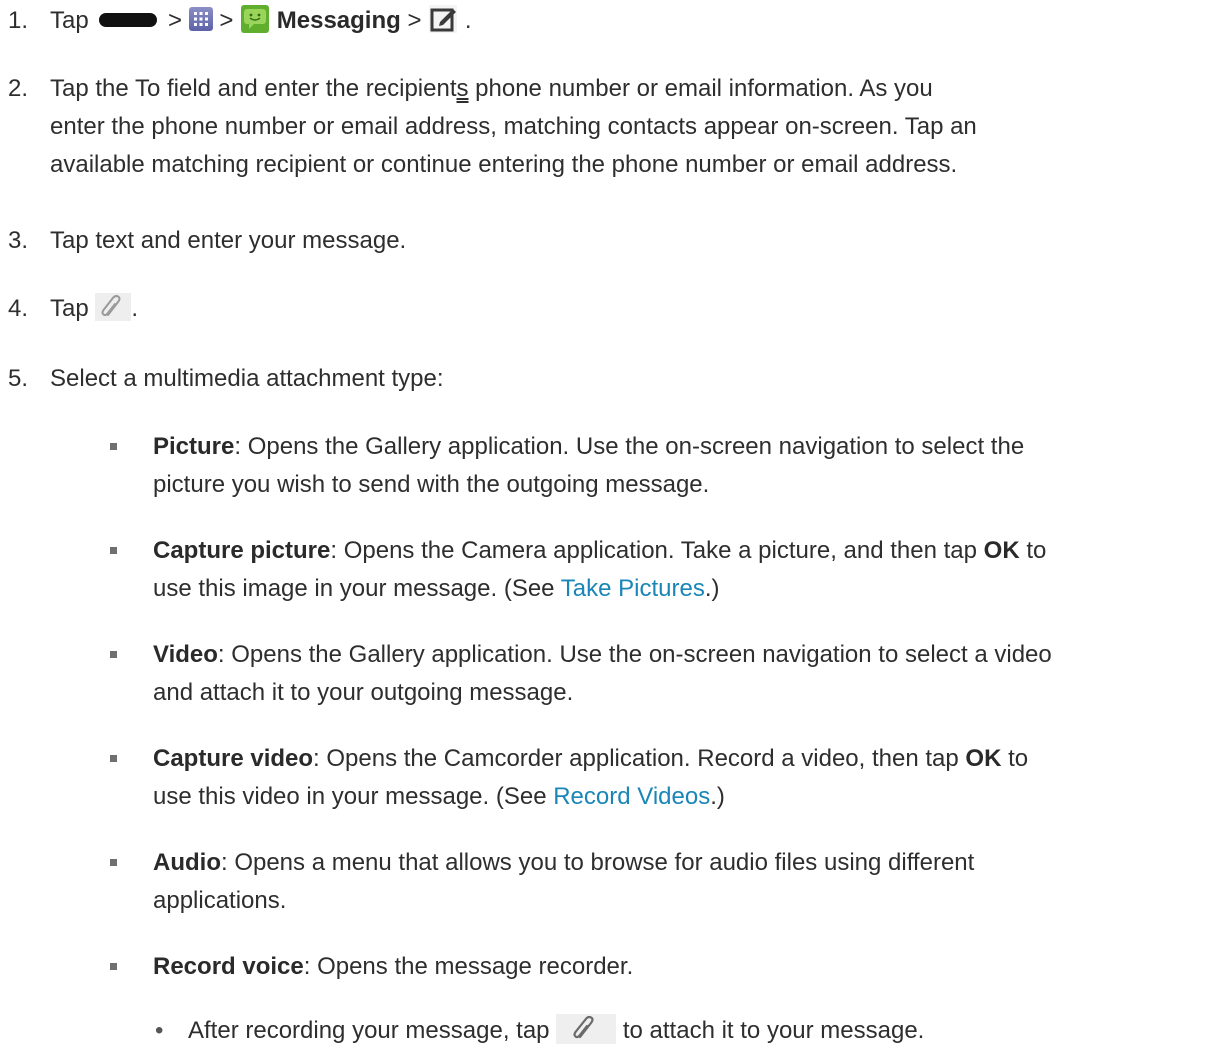 The image size is (1215, 1059). I want to click on messaging-app-icon, so click(255, 19).